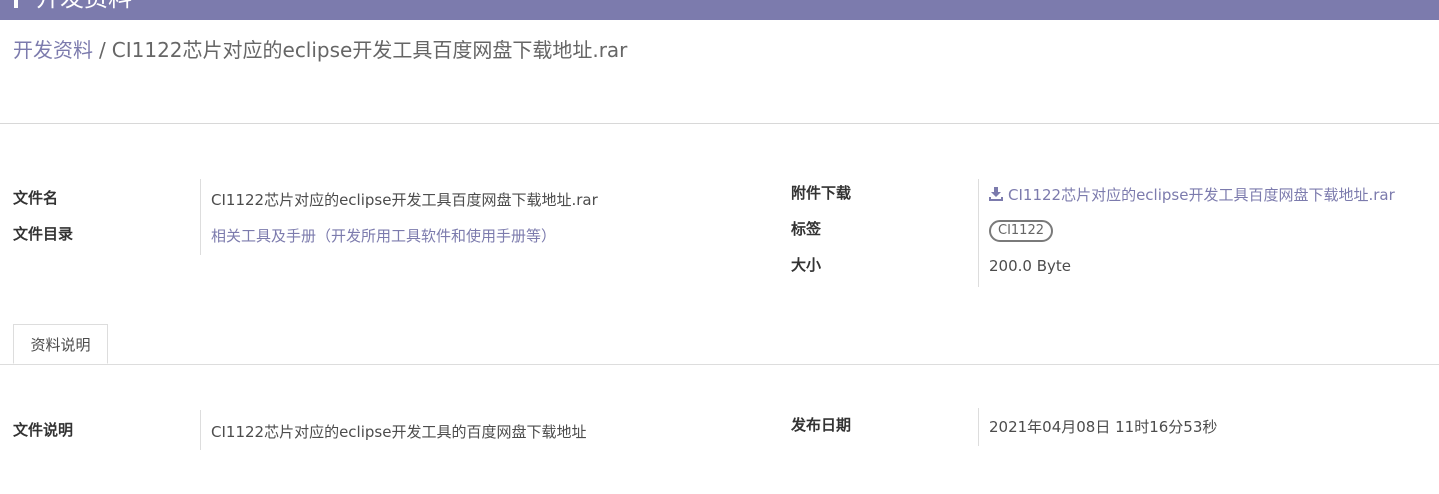 This screenshot has width=1439, height=494. What do you see at coordinates (806, 265) in the screenshot?
I see `size-label: 大小` at bounding box center [806, 265].